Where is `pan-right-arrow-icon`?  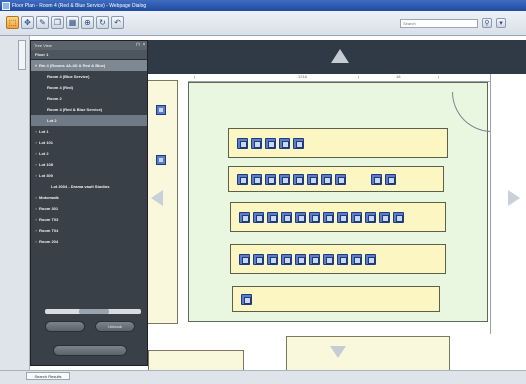
pan-right-arrow-icon is located at coordinates (514, 198).